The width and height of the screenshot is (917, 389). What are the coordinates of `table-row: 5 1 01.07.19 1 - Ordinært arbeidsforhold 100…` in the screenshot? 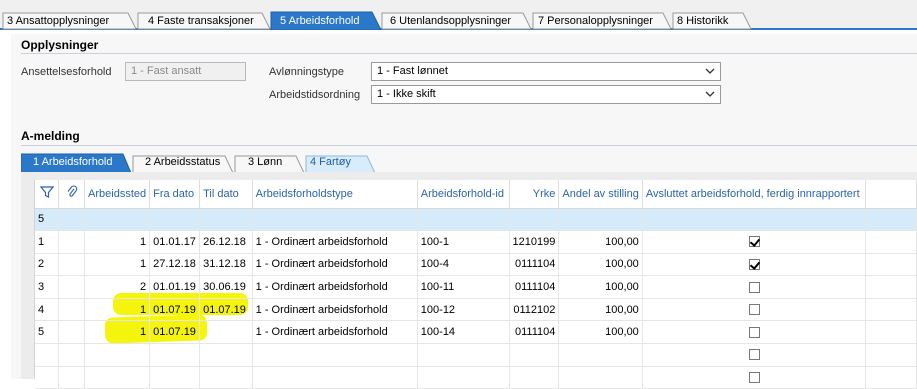 It's located at (476, 332).